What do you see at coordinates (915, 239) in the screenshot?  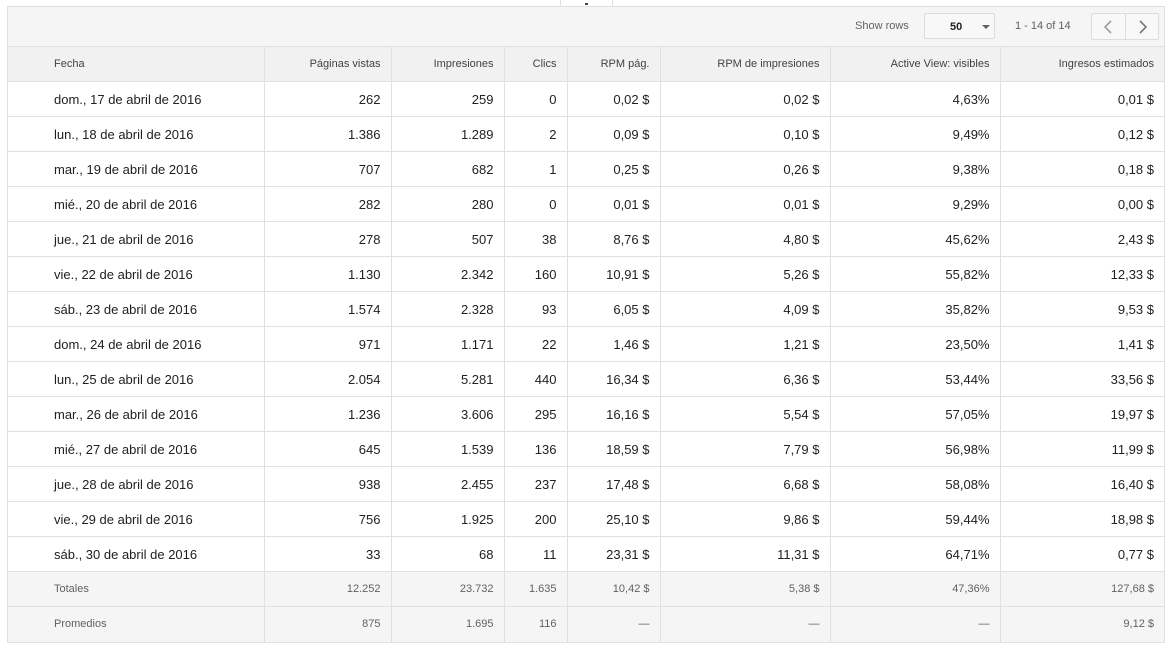 I see `cell-active-view-viewable: 45,62%` at bounding box center [915, 239].